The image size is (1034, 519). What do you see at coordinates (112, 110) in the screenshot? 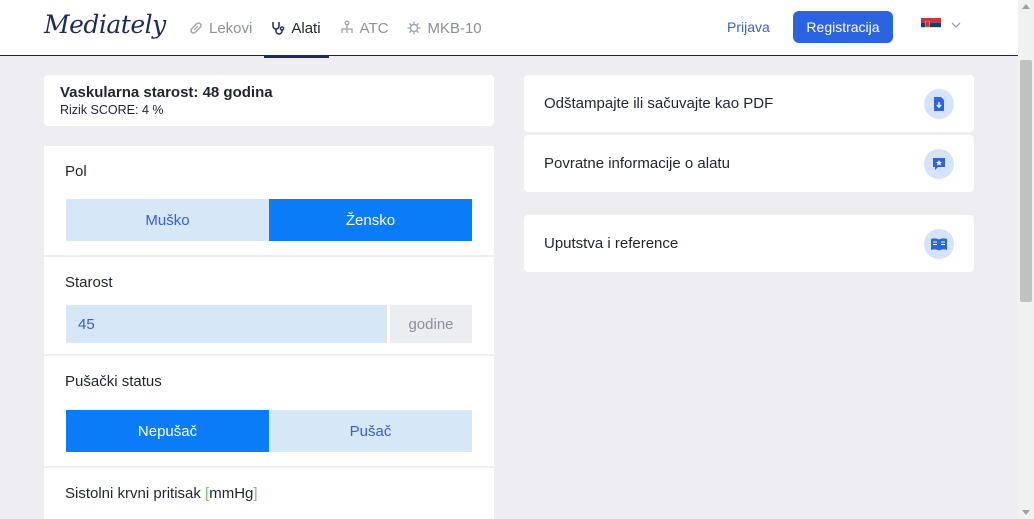
I see `score-risk-result: Rizik SCORE: 4 %` at bounding box center [112, 110].